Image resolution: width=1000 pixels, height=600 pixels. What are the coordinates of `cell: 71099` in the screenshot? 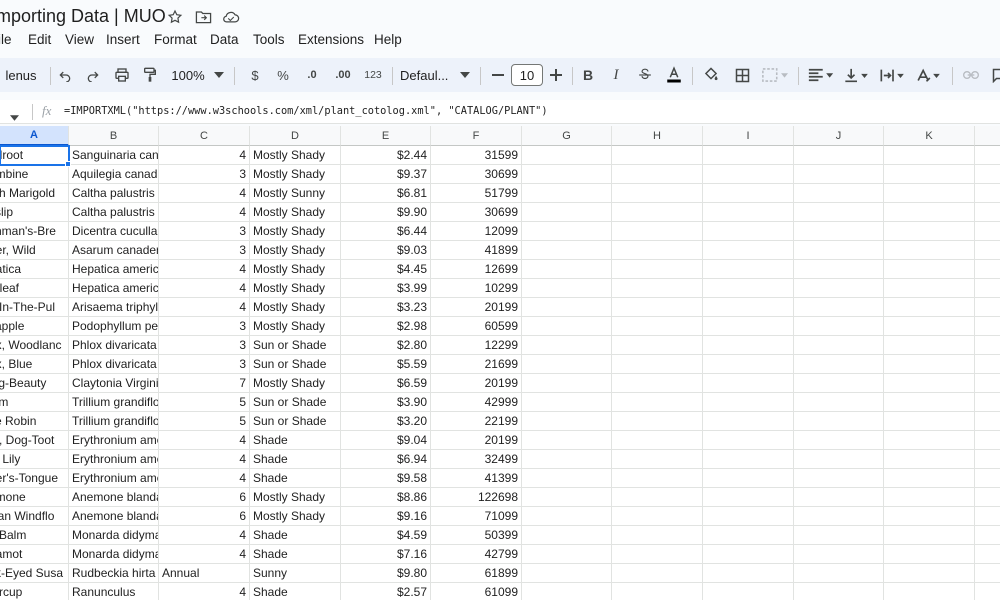 It's located at (476, 516).